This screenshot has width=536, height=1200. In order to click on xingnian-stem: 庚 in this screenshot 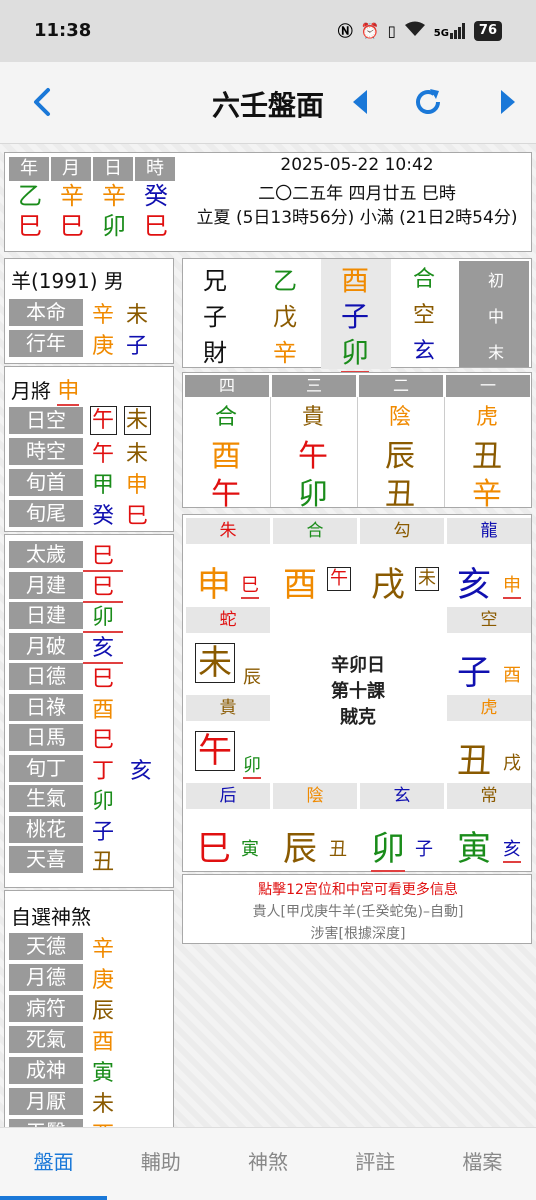, I will do `click(102, 346)`.